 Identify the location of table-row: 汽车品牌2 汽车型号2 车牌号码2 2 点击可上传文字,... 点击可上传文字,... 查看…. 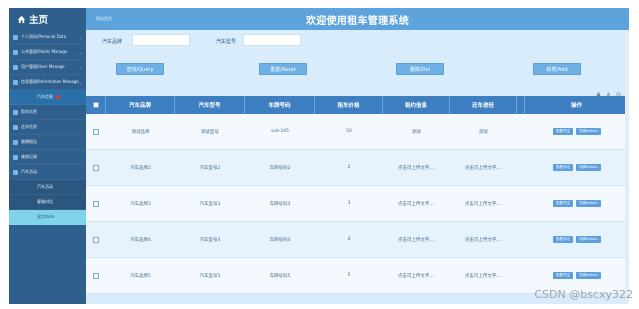
(357, 168).